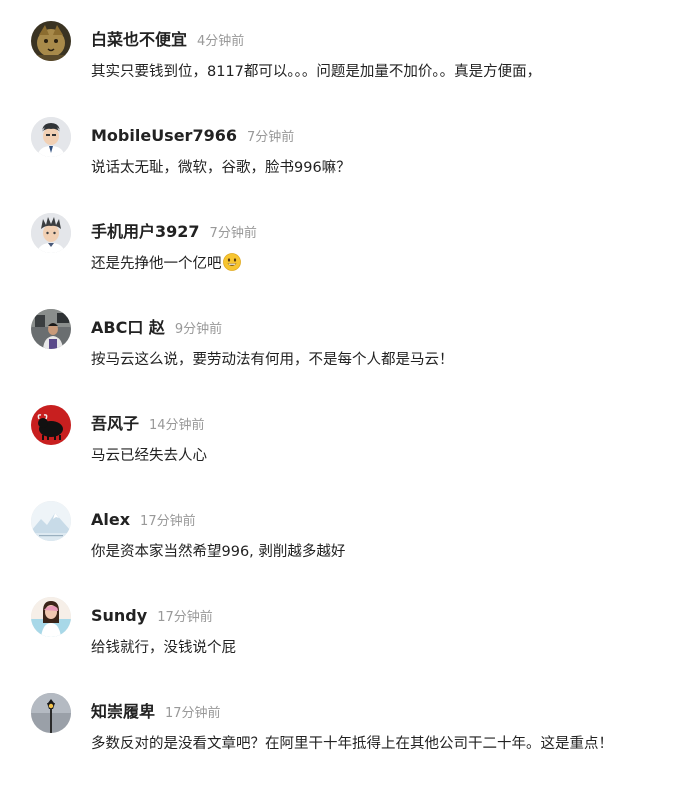  I want to click on comment-meta: 白菜也不便宜 4分钟前, so click(167, 40).